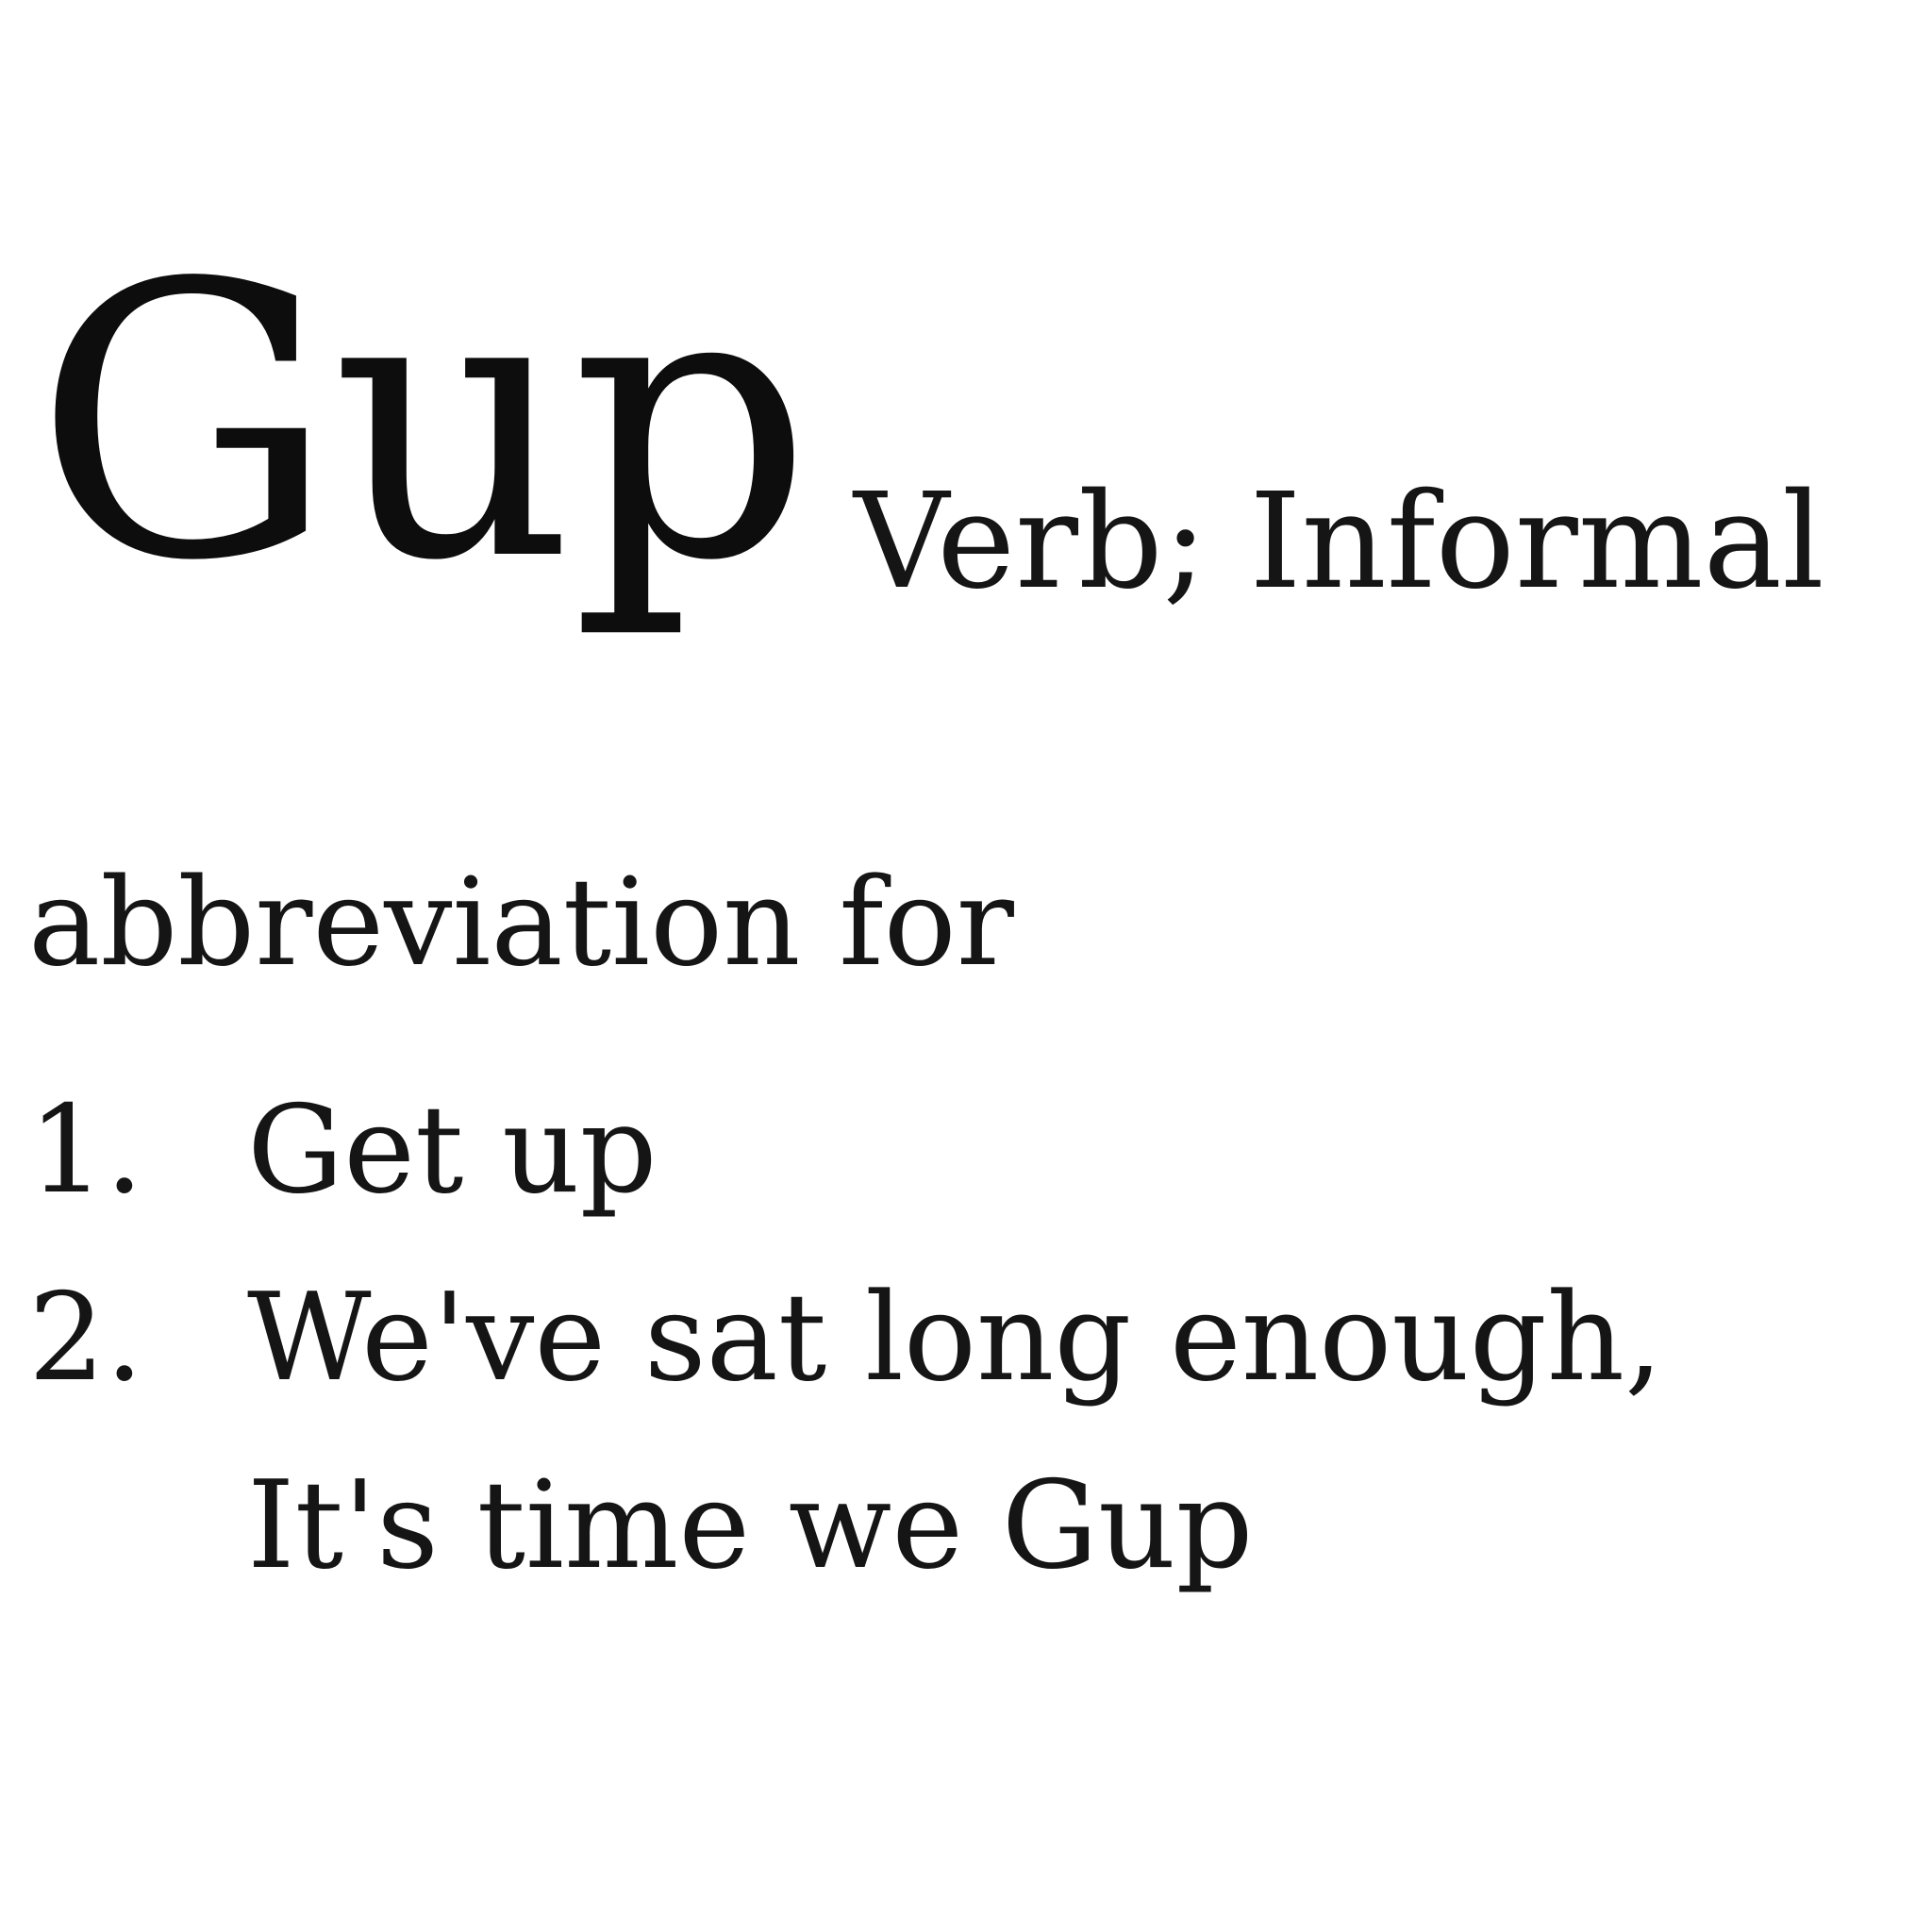  I want to click on part-of-speech: Verb; Informal, so click(1339, 542).